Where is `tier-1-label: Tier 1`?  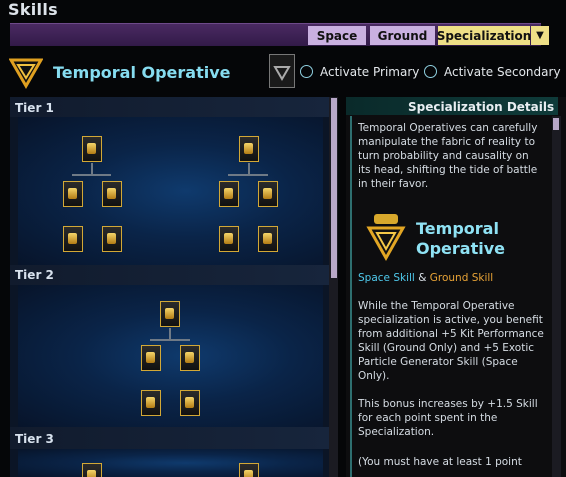
tier-1-label: Tier 1 is located at coordinates (34, 108).